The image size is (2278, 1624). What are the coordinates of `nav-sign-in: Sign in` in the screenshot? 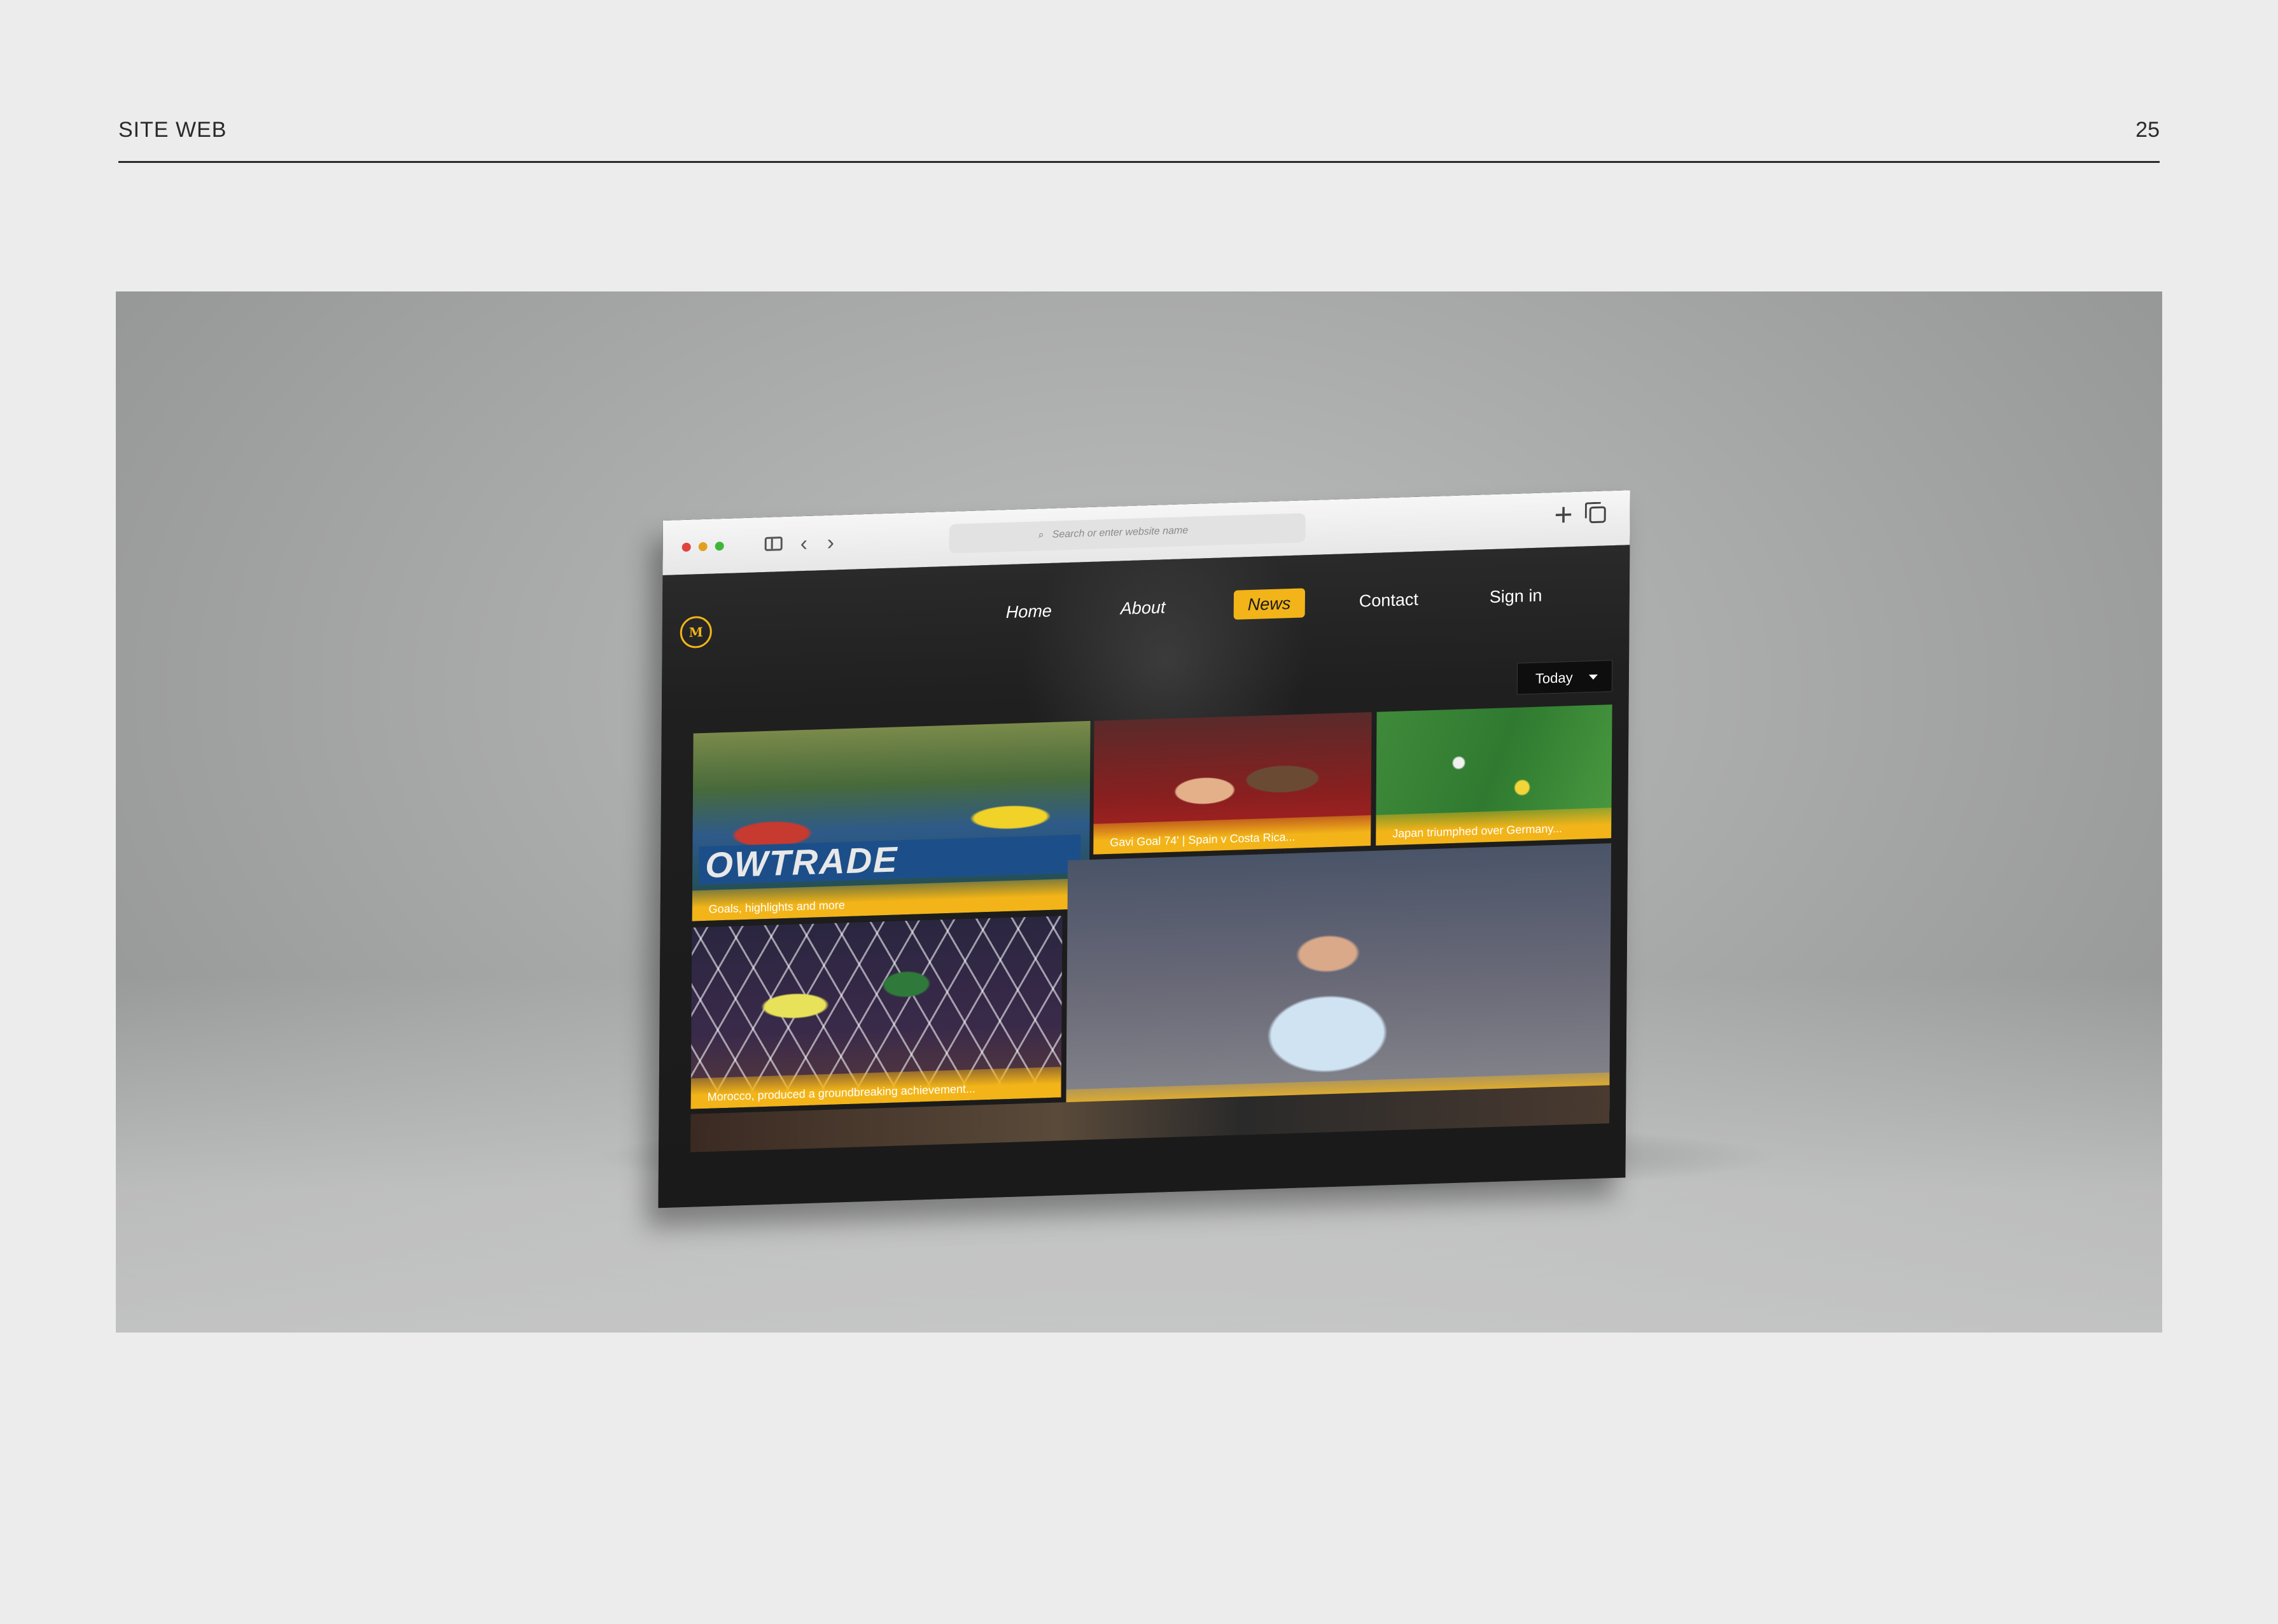 It's located at (1516, 596).